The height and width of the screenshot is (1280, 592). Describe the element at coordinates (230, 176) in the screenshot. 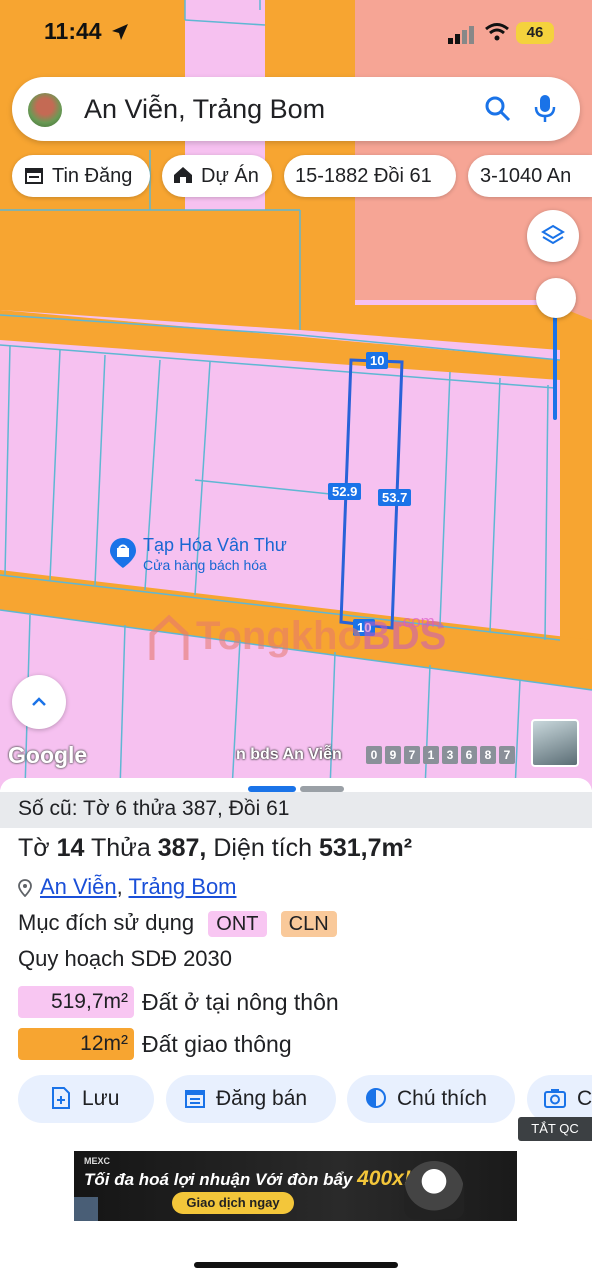

I see `chip-label: Dự Án` at that location.